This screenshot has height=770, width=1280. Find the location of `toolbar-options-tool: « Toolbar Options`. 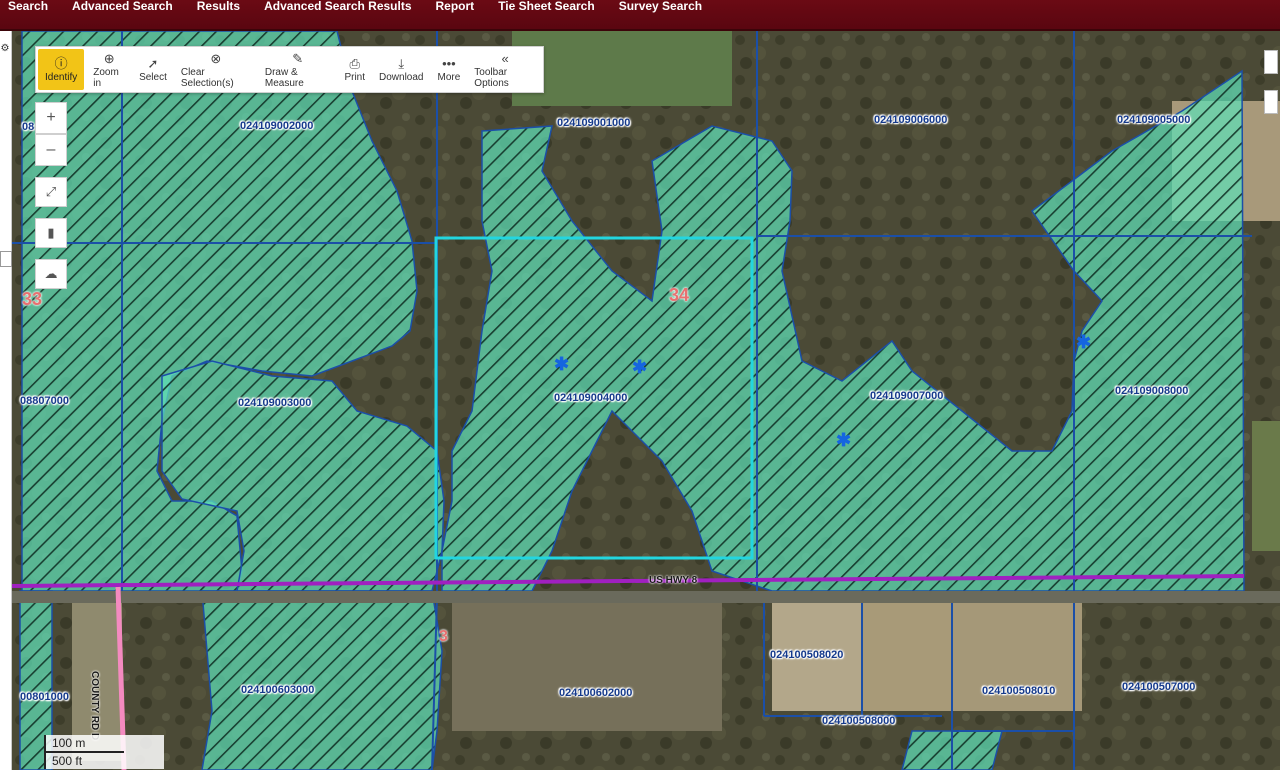

toolbar-options-tool: « Toolbar Options is located at coordinates (505, 69).